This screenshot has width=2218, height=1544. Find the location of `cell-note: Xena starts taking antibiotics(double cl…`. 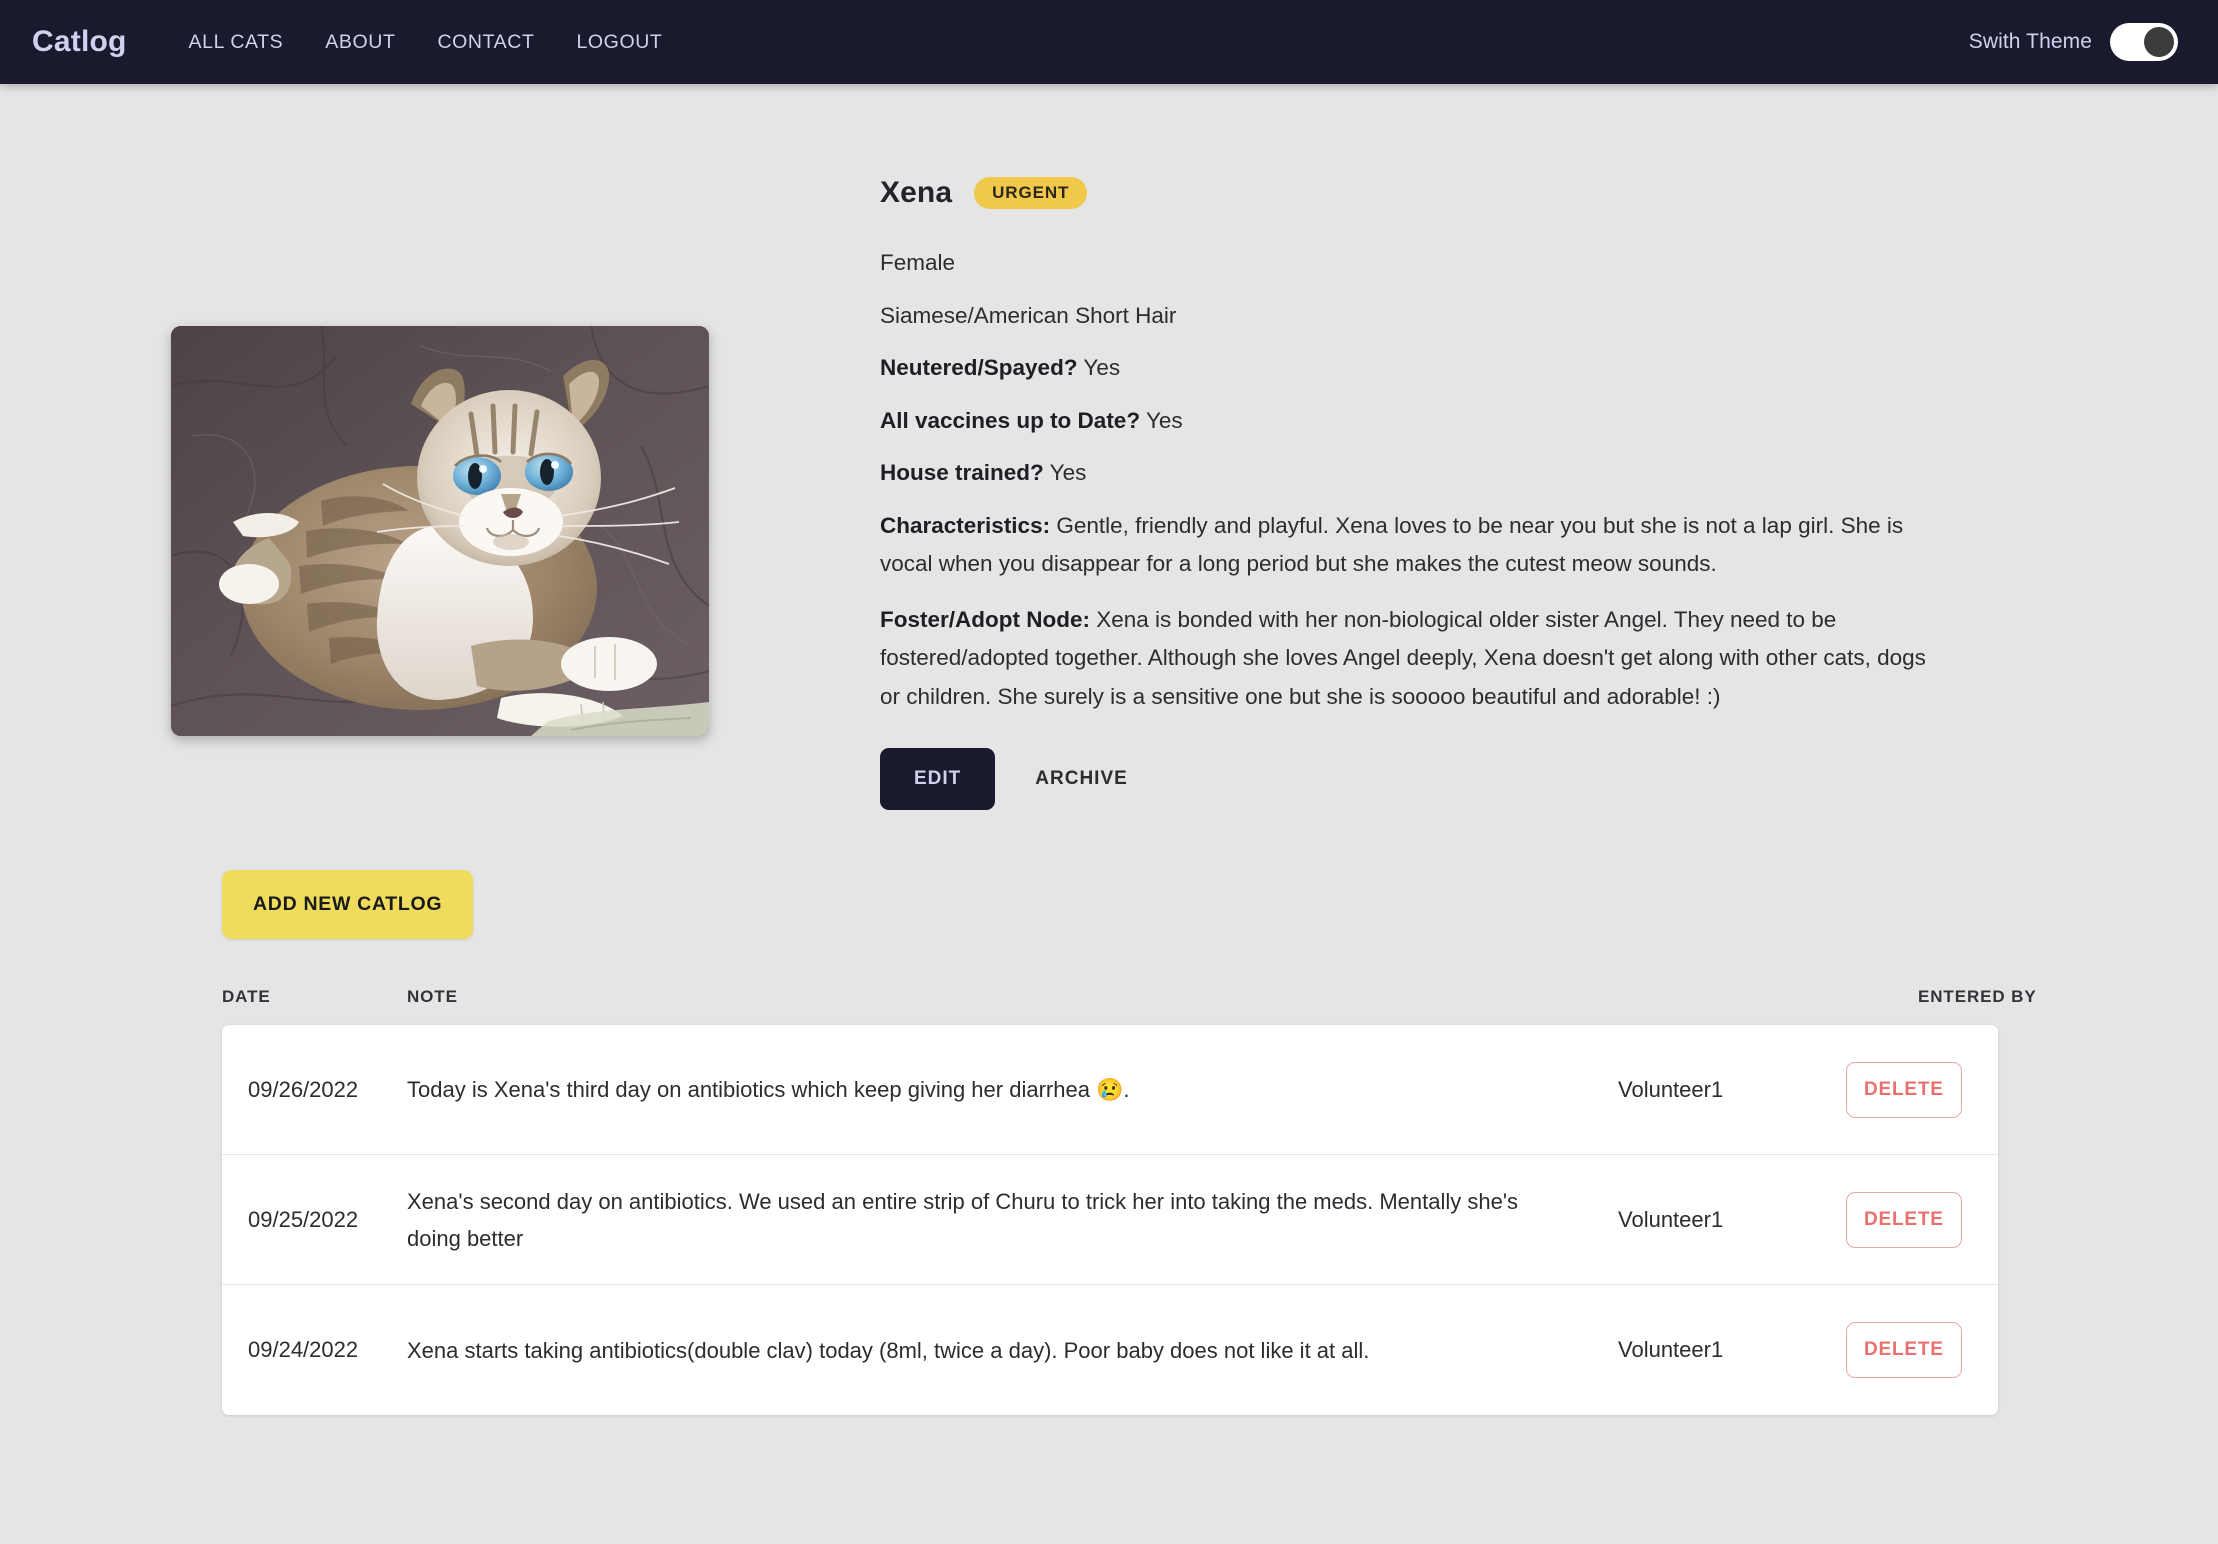

cell-note: Xena starts taking antibiotics(double cl… is located at coordinates (888, 1350).